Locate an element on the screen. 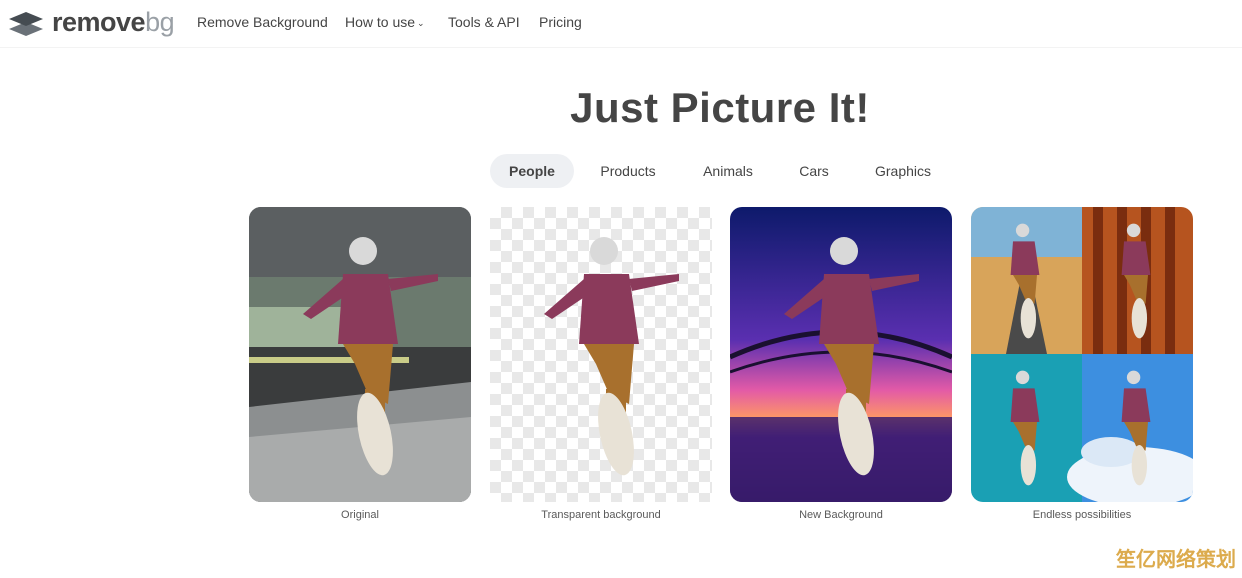  nav-tools-api: Tools & API is located at coordinates (484, 22).